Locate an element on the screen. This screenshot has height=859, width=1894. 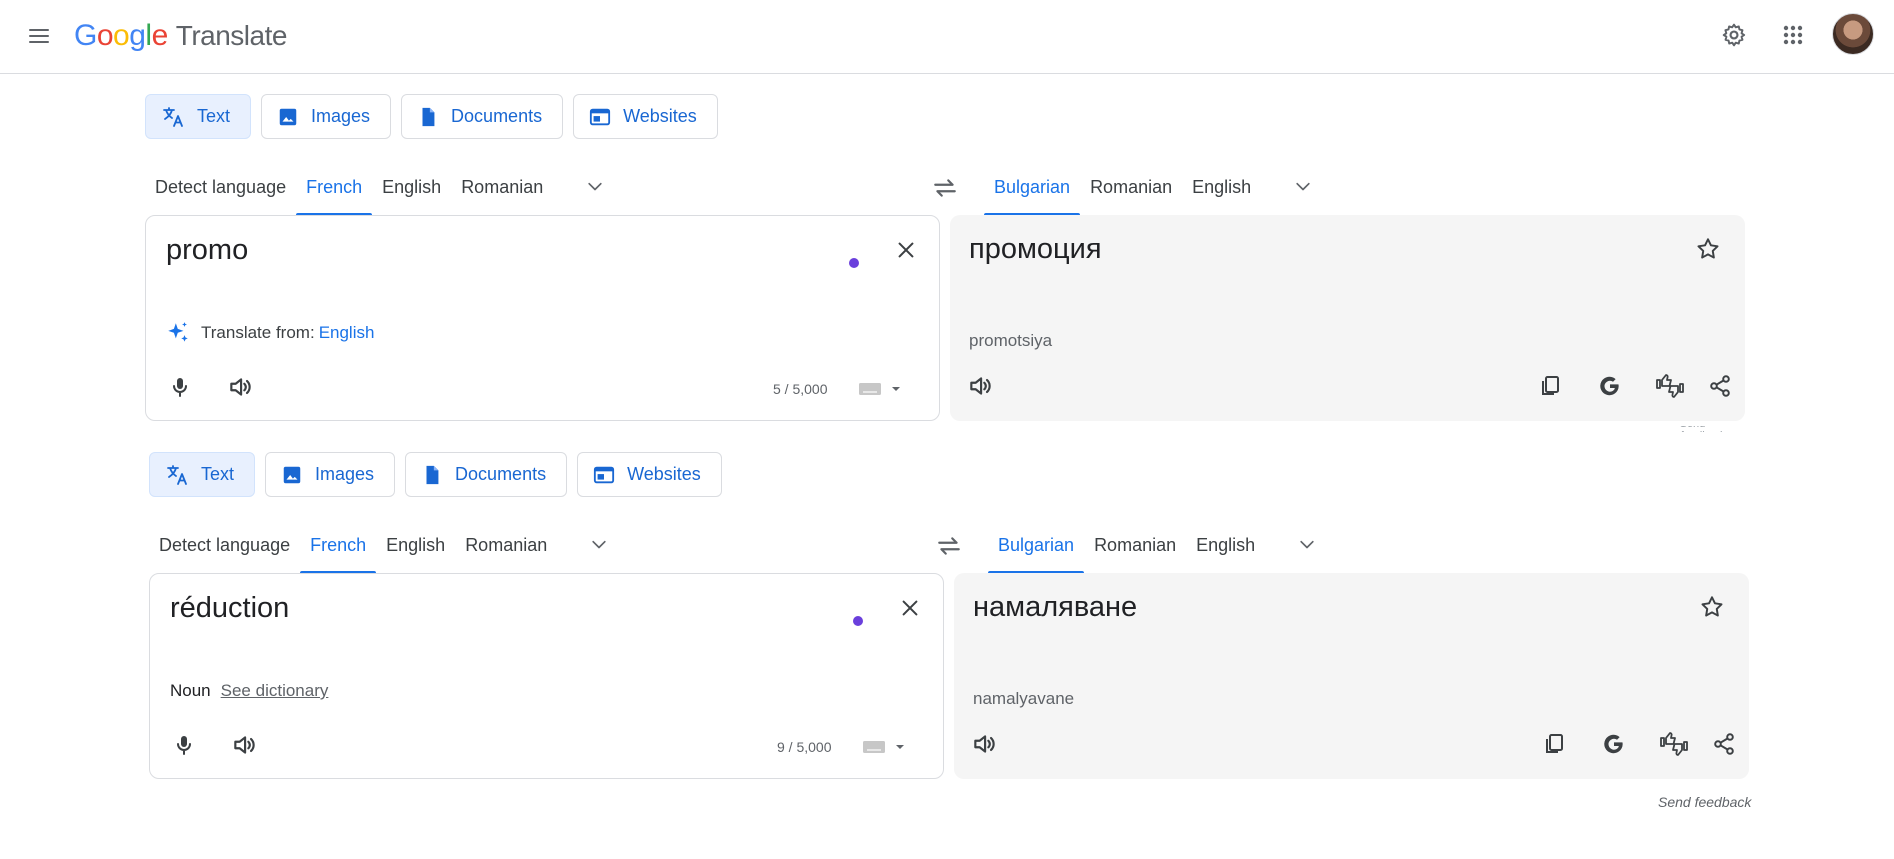
send-feedback-link: Send feedback is located at coordinates (1704, 802).